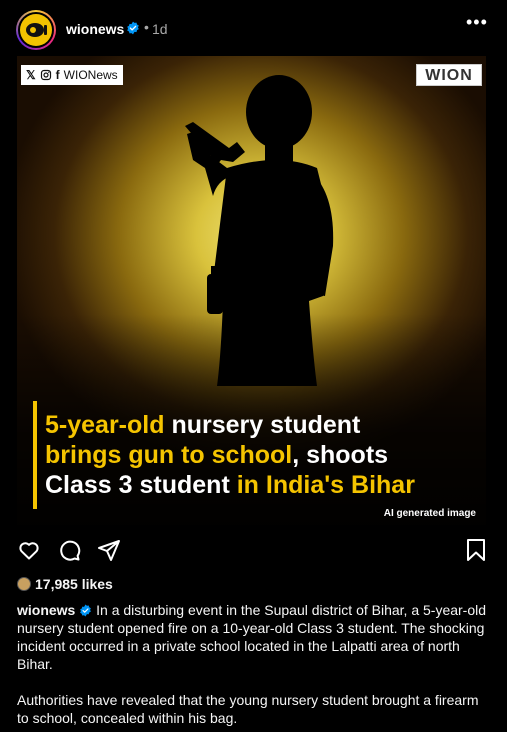 The height and width of the screenshot is (732, 507). I want to click on post-header: wionews • 1d •••, so click(253, 28).